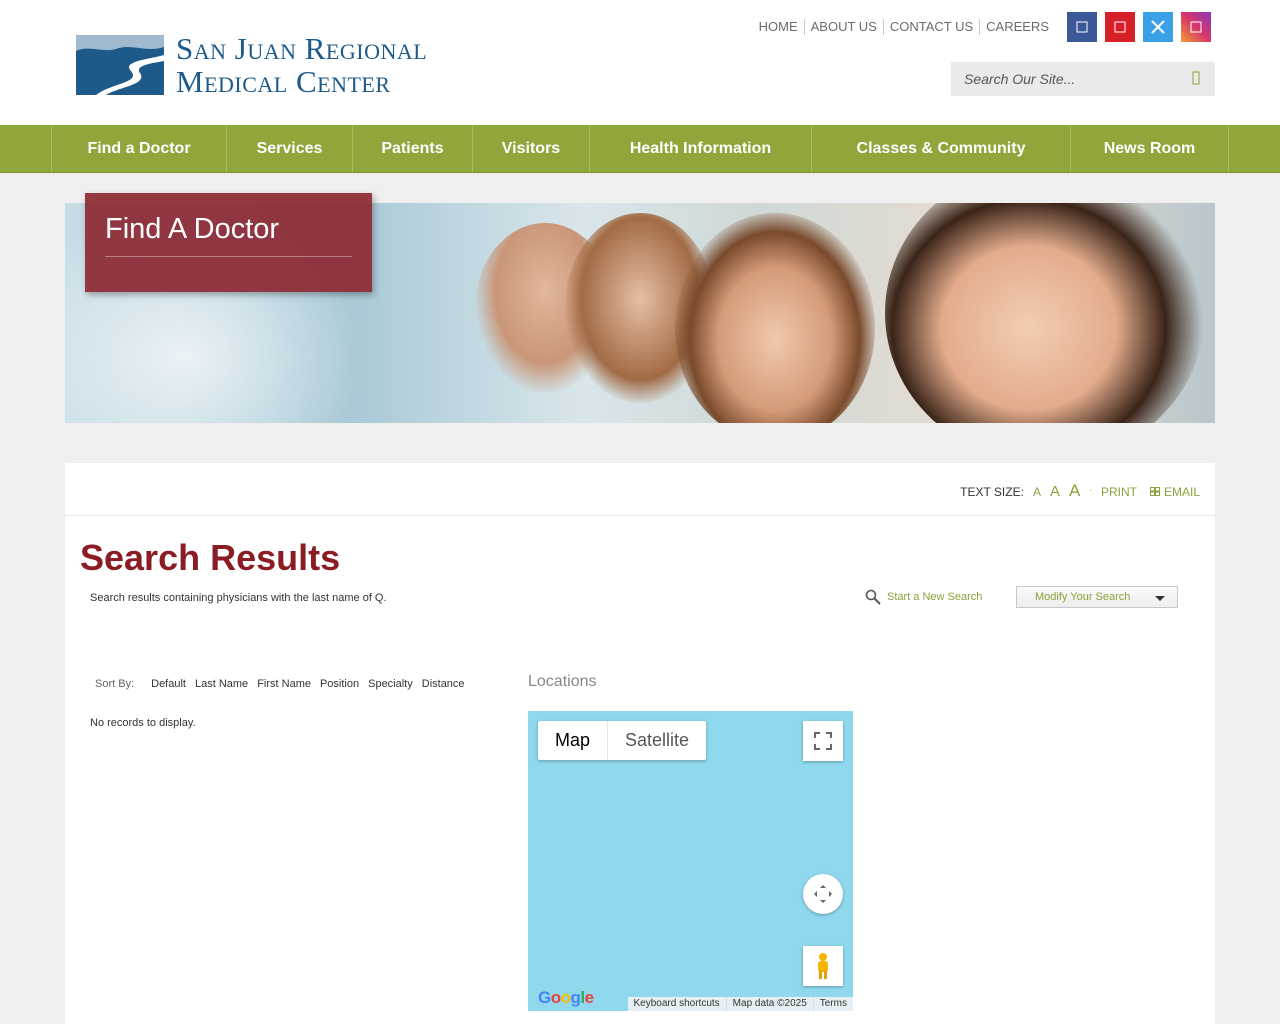  I want to click on keyboard-shortcuts-link: Keyboard shortcuts, so click(677, 1004).